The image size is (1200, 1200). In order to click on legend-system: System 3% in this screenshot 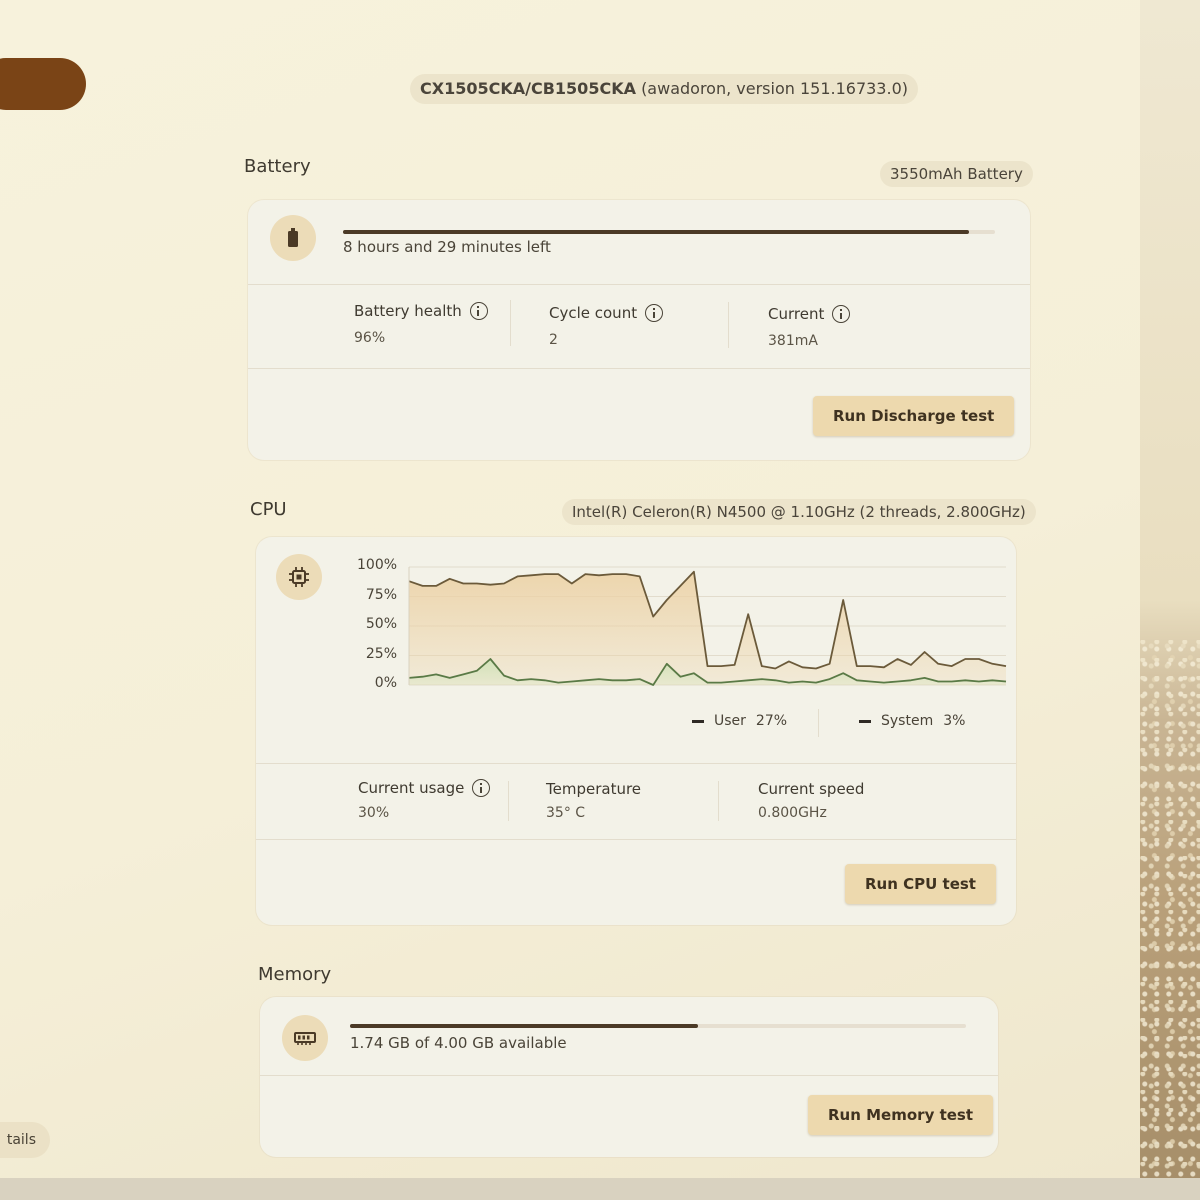, I will do `click(912, 721)`.